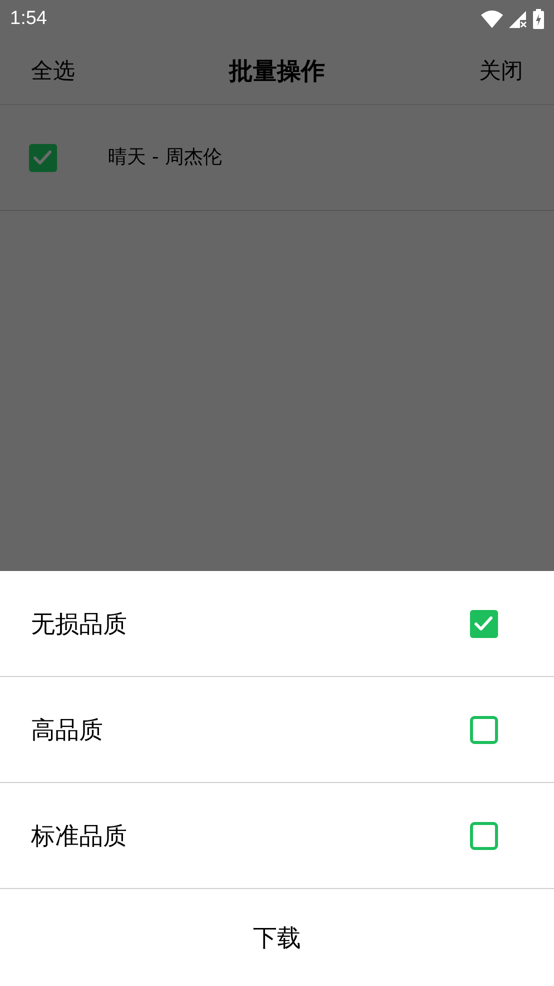 The image size is (554, 986). What do you see at coordinates (538, 19) in the screenshot?
I see `battery-icon` at bounding box center [538, 19].